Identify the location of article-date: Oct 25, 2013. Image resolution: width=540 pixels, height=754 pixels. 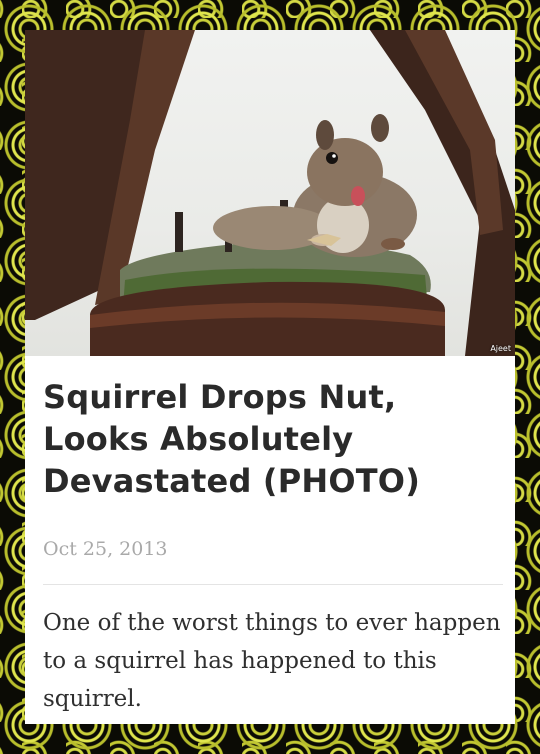
(105, 549).